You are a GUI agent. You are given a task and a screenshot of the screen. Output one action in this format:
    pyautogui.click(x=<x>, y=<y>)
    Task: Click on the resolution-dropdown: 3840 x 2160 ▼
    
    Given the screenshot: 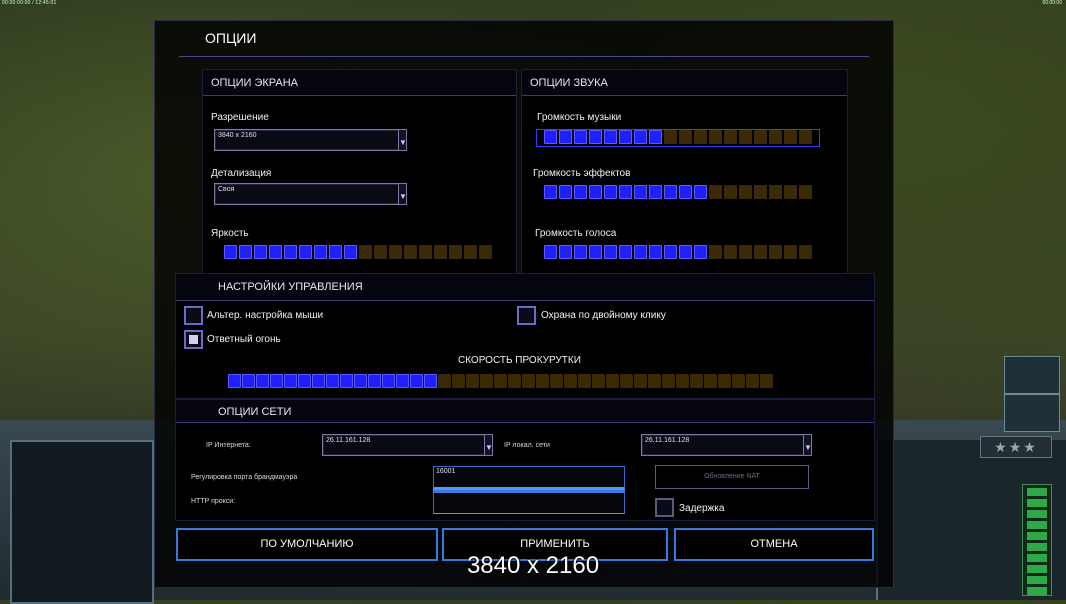 What is the action you would take?
    pyautogui.click(x=310, y=140)
    